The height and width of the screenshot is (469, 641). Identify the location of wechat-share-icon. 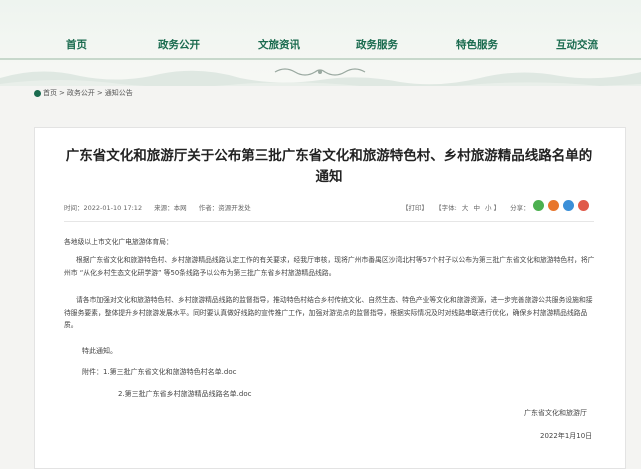
(538, 205).